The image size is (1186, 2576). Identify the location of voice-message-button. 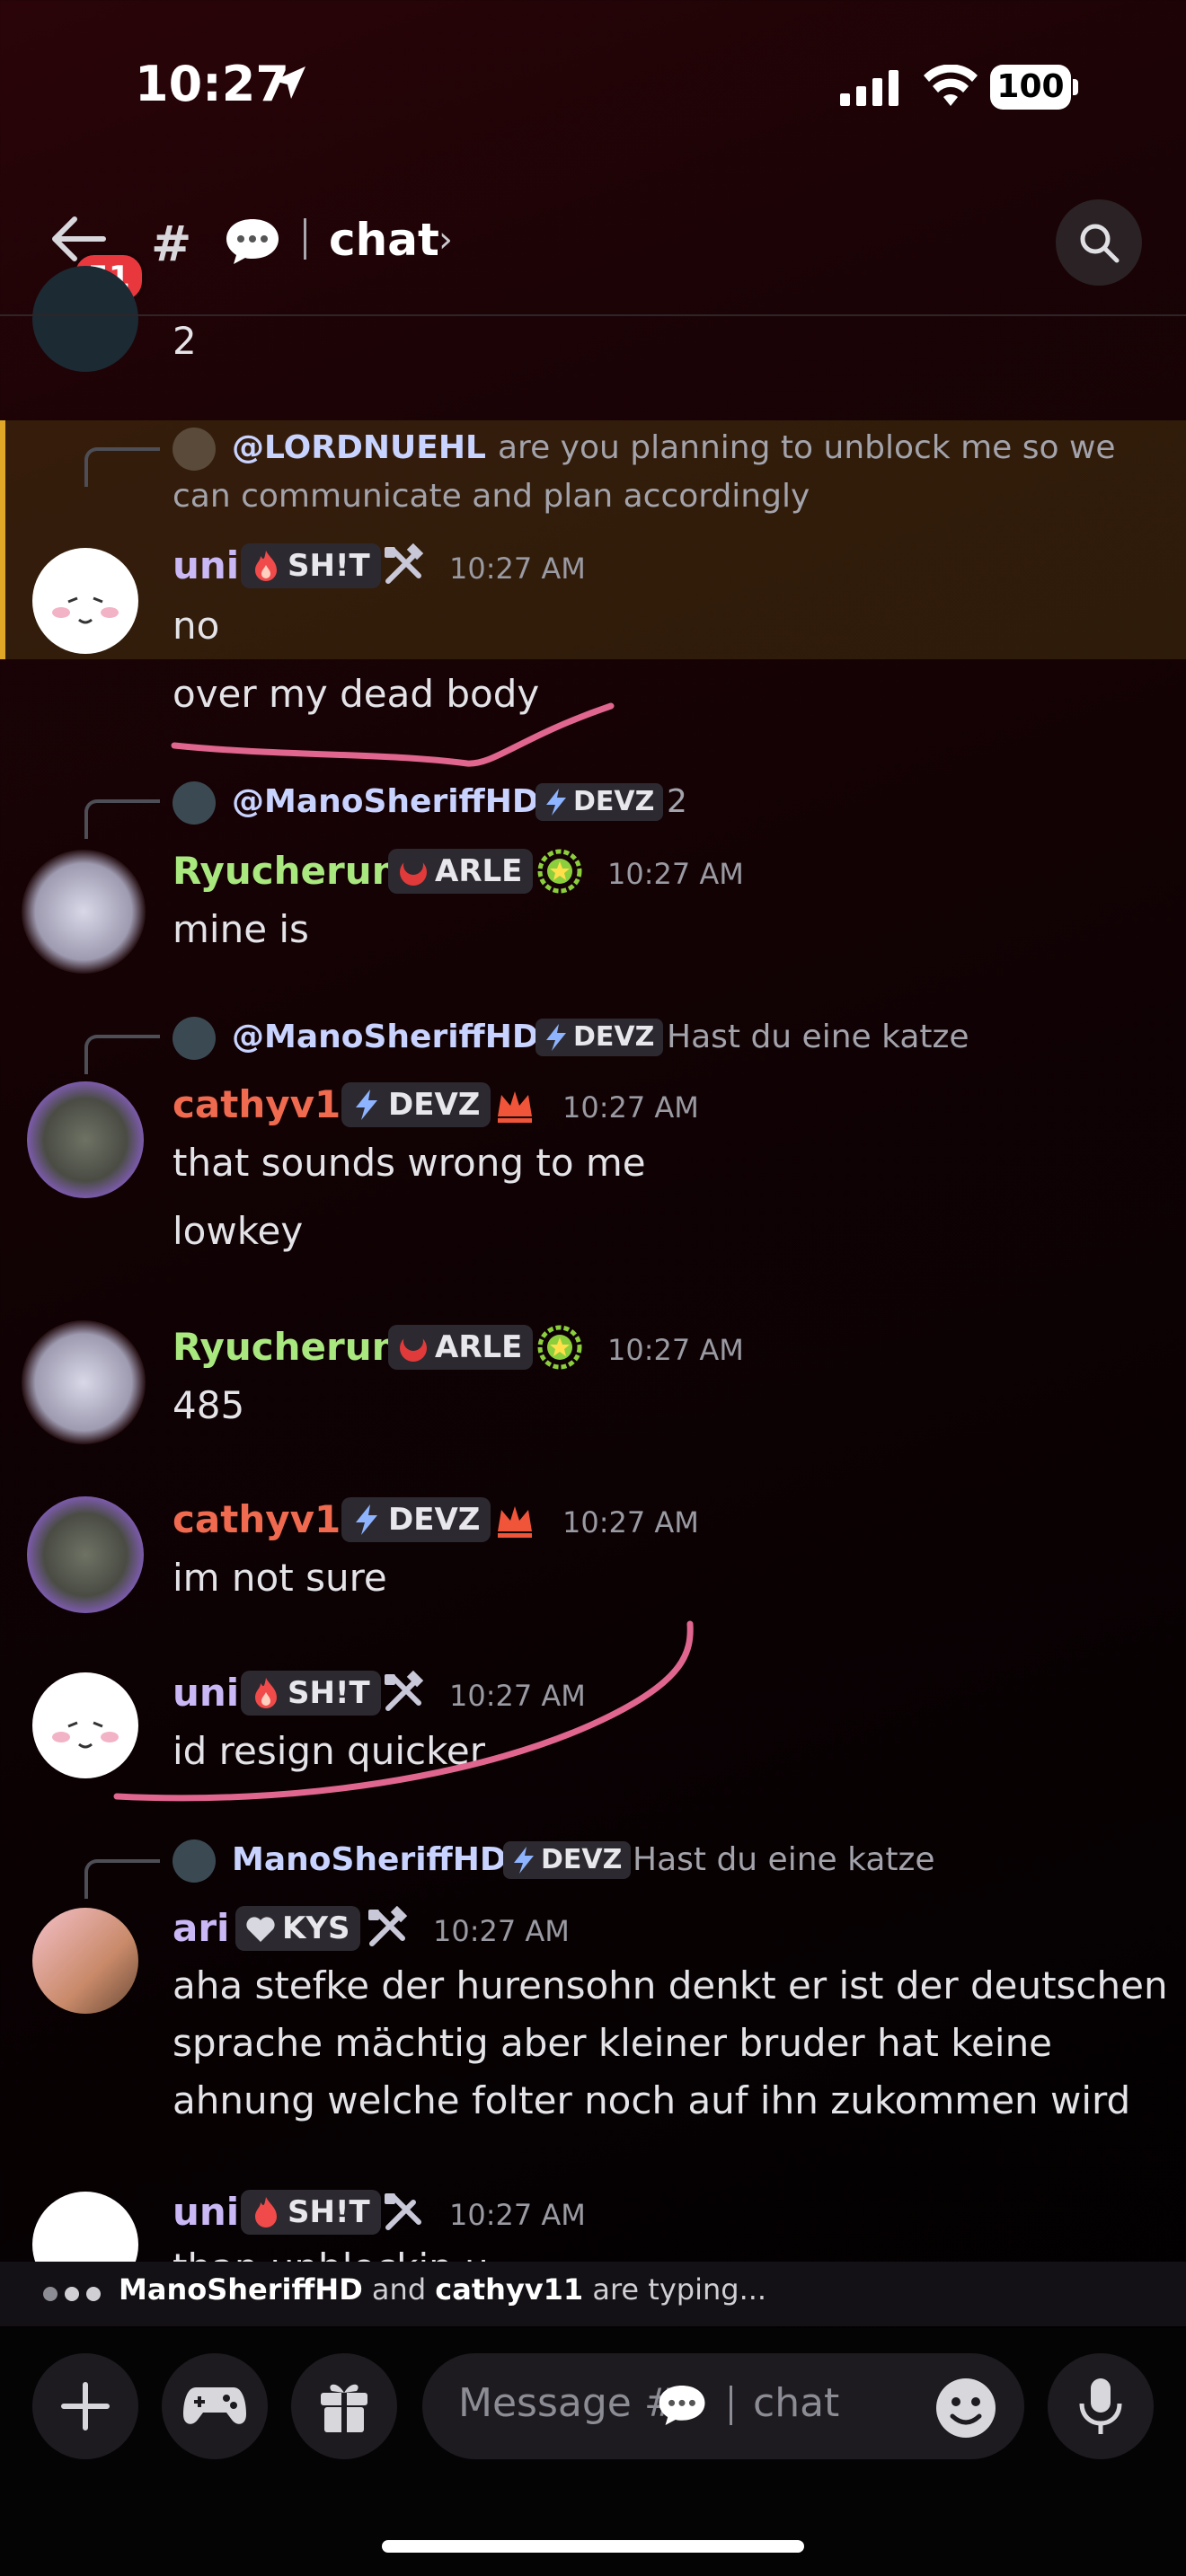
(1101, 2406).